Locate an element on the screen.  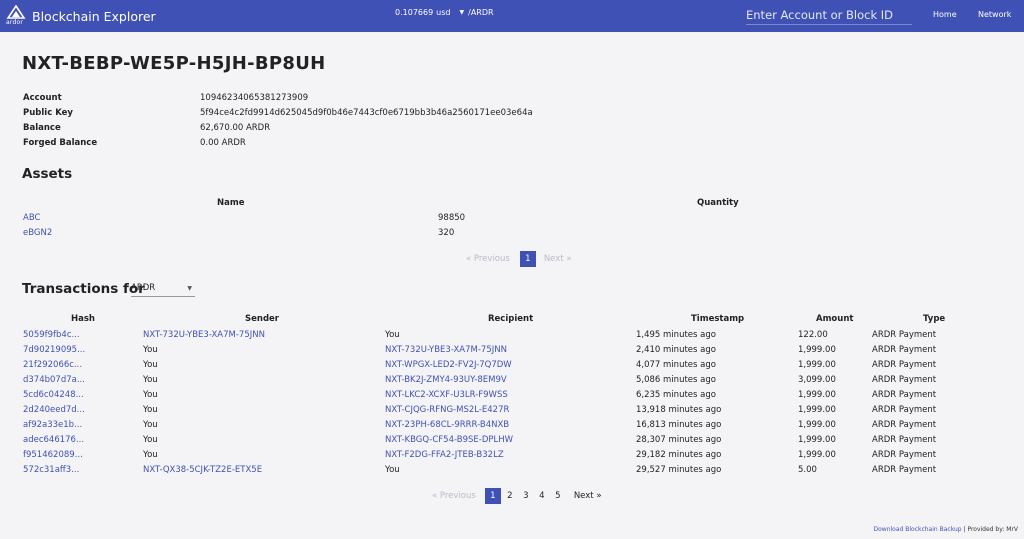
currency-value: usd is located at coordinates (443, 12).